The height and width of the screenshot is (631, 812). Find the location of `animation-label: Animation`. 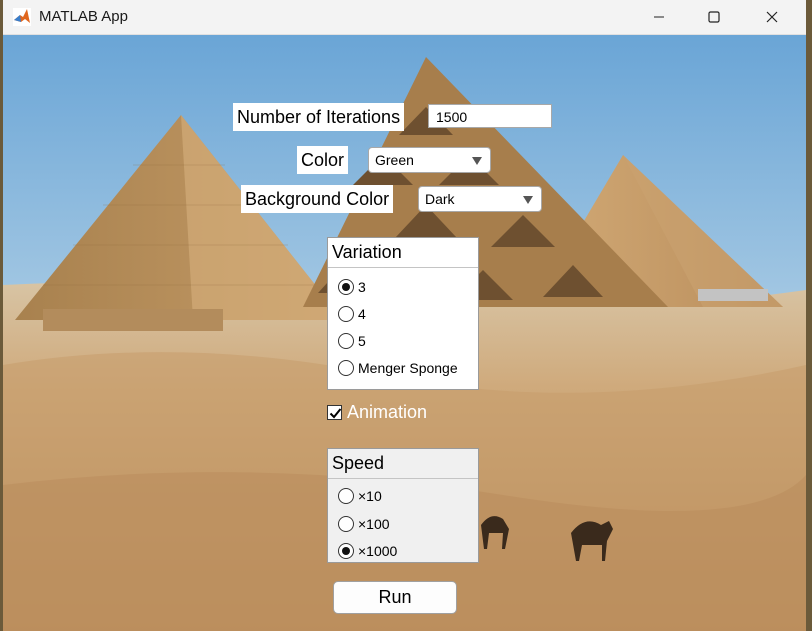

animation-label: Animation is located at coordinates (387, 412).